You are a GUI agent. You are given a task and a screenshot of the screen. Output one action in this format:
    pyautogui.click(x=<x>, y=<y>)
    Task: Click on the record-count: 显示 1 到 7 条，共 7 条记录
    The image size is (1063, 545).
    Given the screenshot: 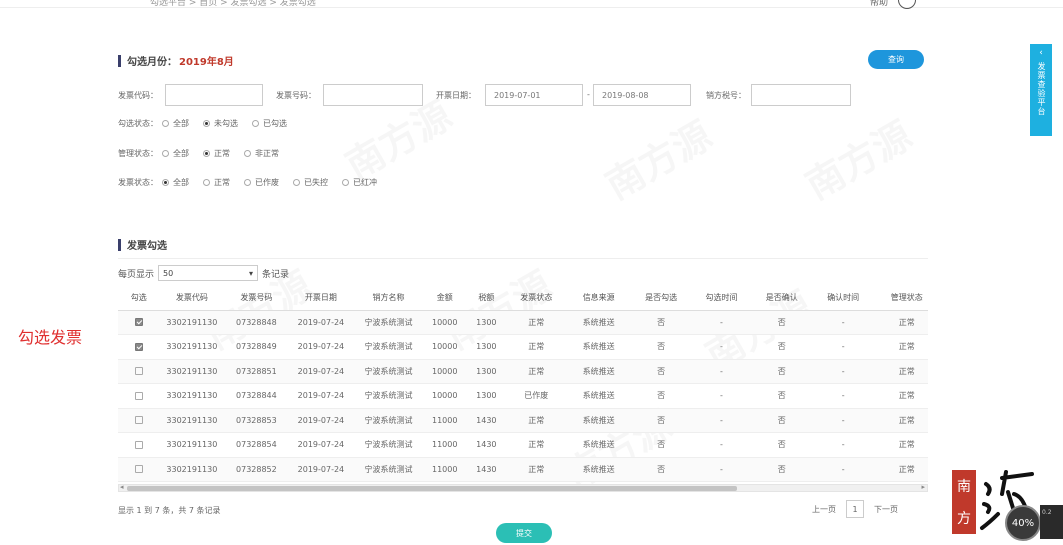 What is the action you would take?
    pyautogui.click(x=169, y=510)
    